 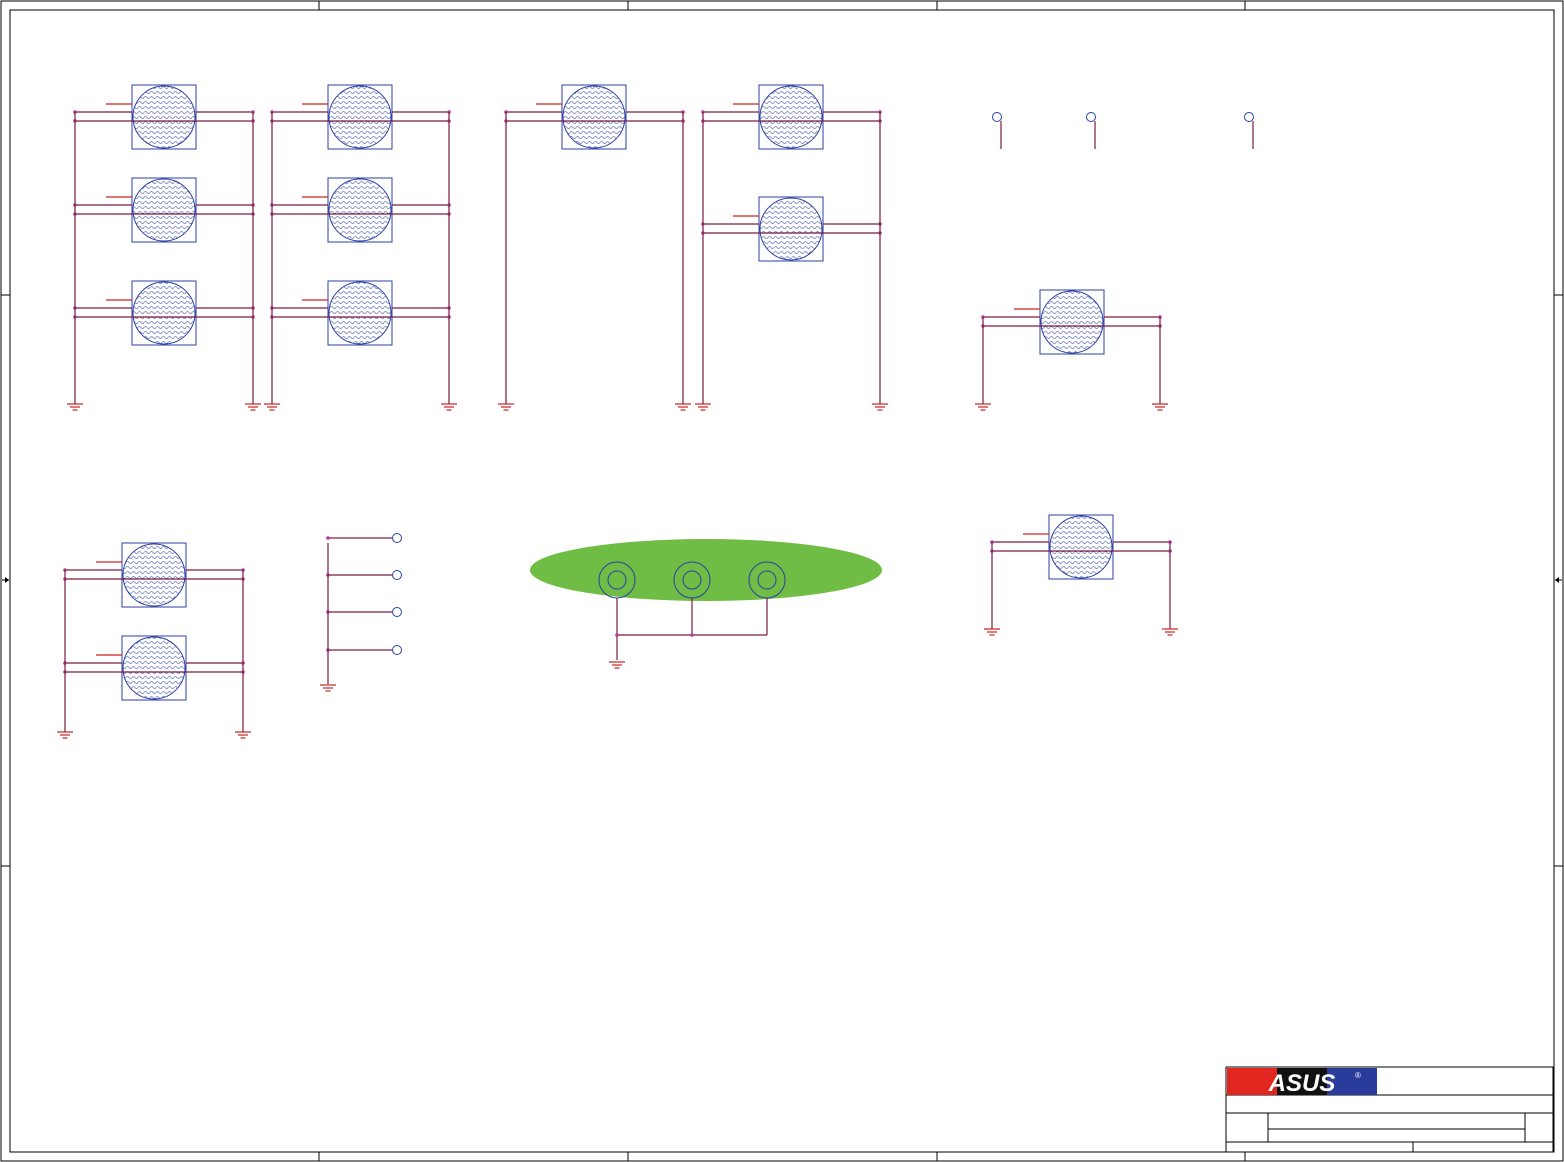 What do you see at coordinates (328, 538) in the screenshot?
I see `junction-dot` at bounding box center [328, 538].